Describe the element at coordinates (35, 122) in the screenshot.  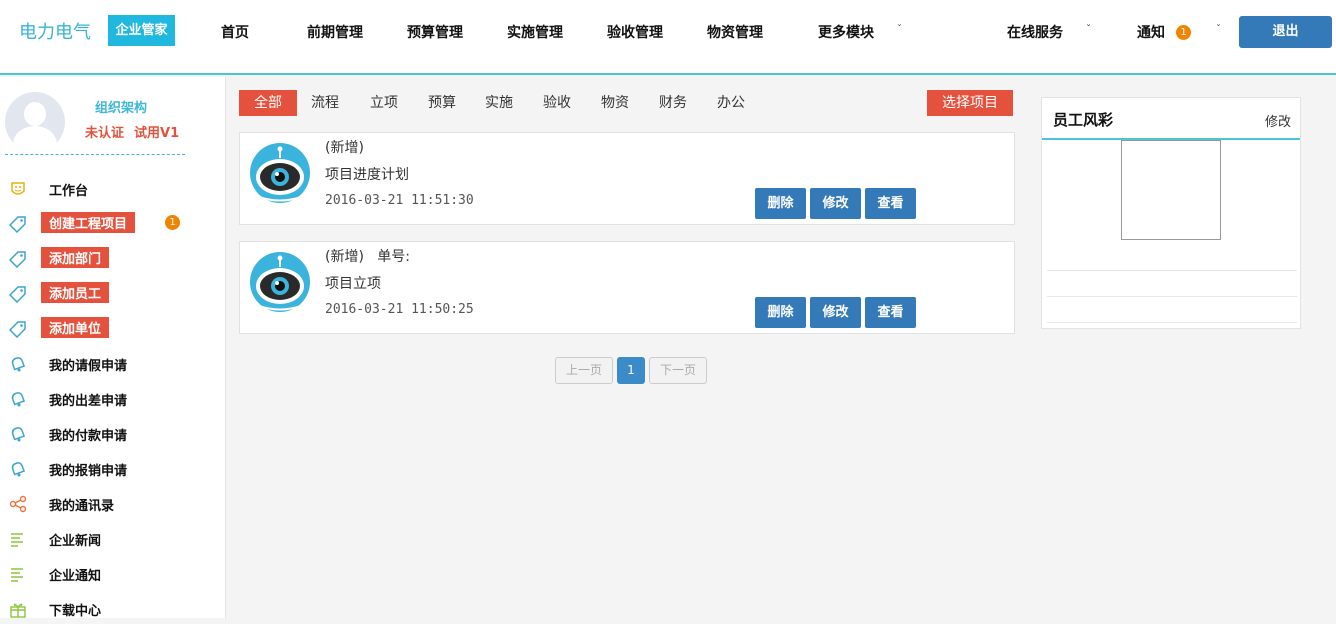
I see `avatar` at that location.